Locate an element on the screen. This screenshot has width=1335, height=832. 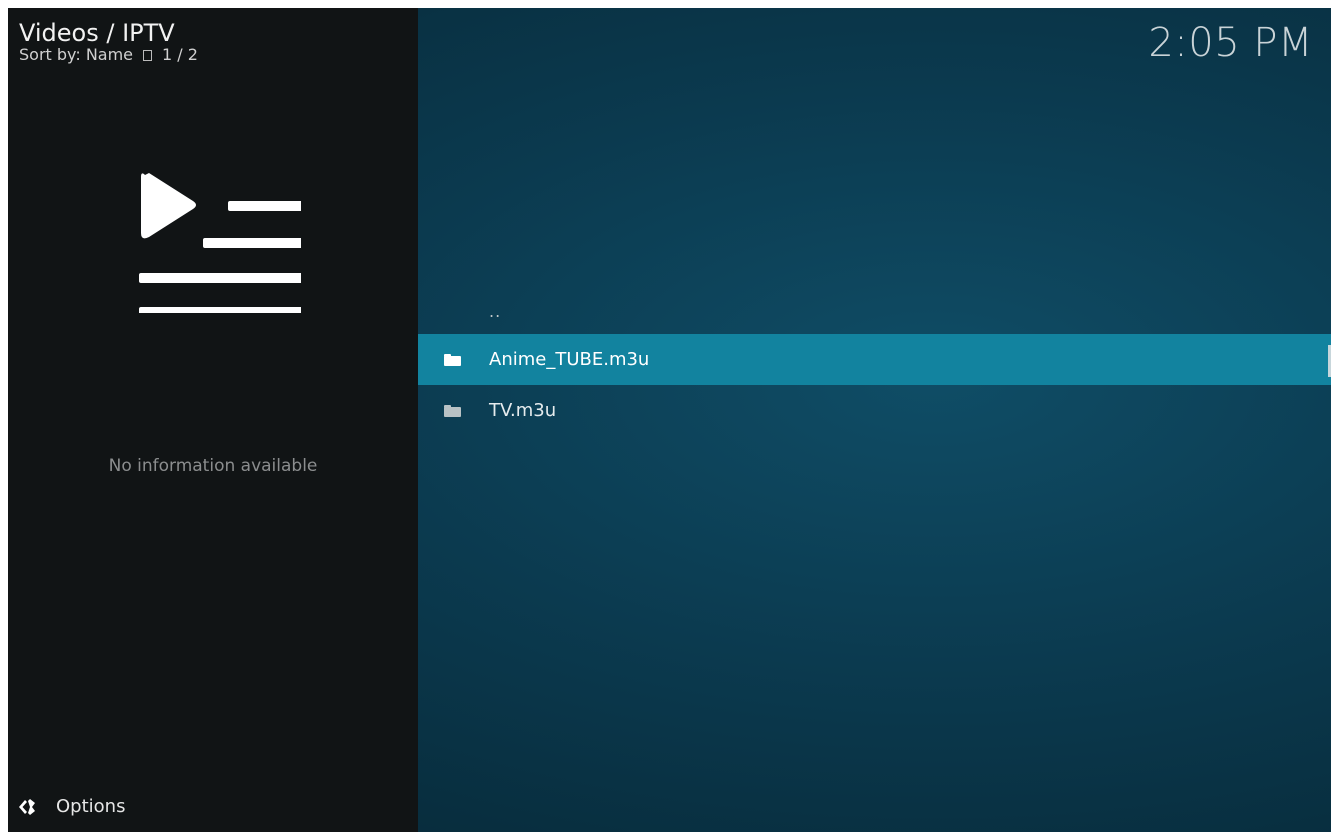
clock: 2:05 PM is located at coordinates (1230, 43).